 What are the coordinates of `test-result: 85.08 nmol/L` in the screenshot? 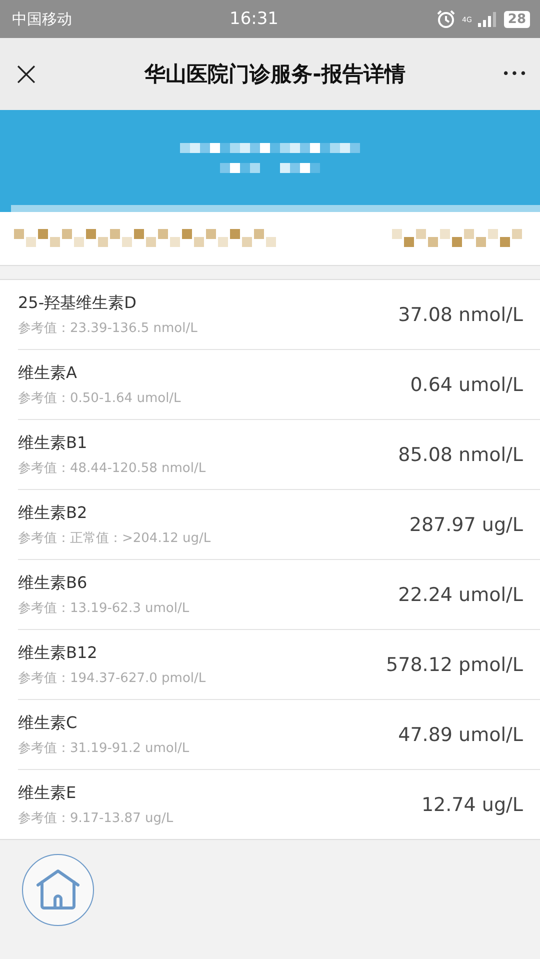 It's located at (460, 455).